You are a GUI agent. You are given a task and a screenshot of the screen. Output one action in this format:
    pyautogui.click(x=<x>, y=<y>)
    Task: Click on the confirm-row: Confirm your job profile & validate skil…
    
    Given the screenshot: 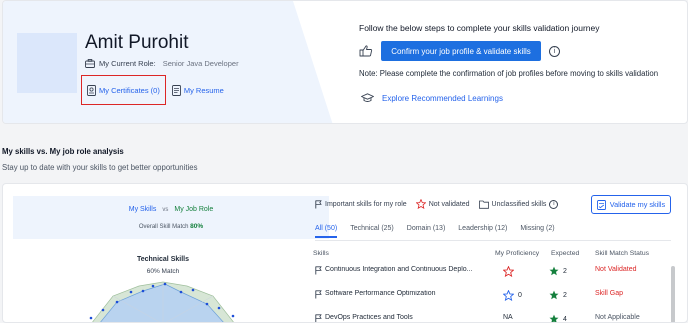 What is the action you would take?
    pyautogui.click(x=459, y=51)
    